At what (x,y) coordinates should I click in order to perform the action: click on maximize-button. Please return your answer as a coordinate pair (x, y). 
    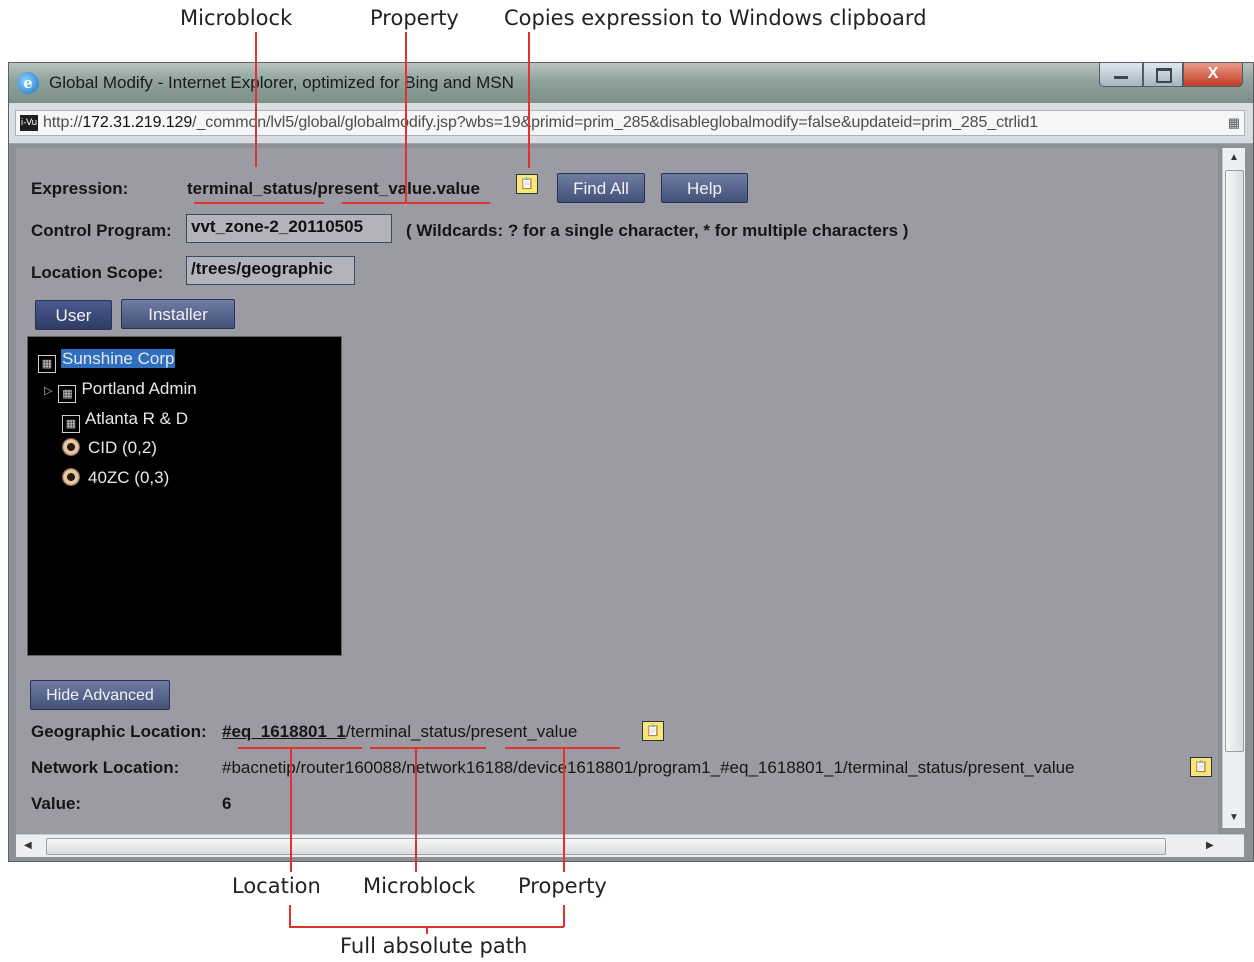
    Looking at the image, I should click on (1163, 75).